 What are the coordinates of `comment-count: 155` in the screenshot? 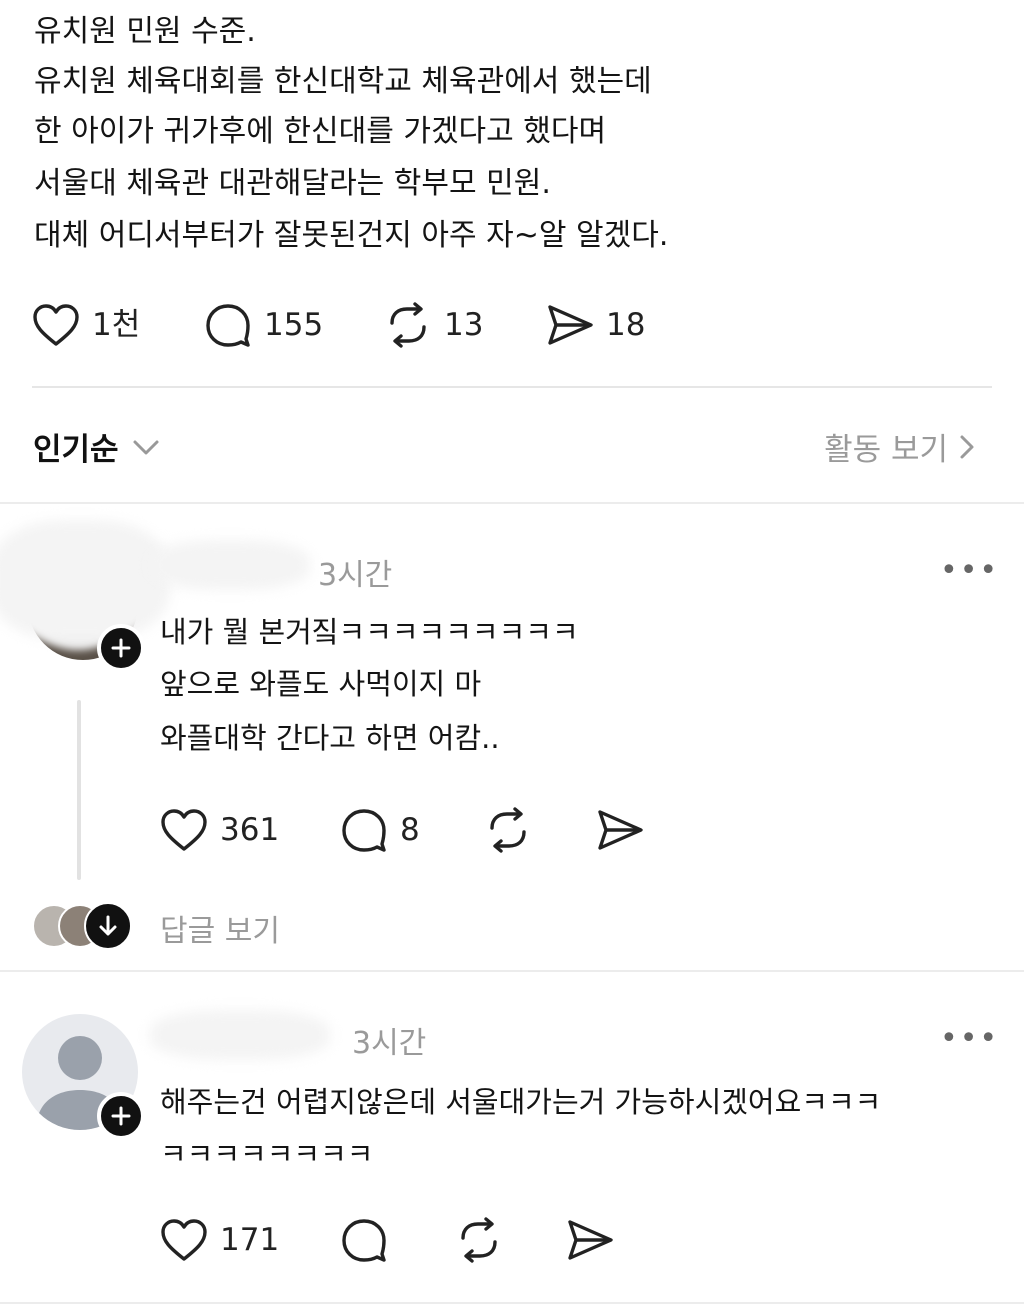 It's located at (294, 324).